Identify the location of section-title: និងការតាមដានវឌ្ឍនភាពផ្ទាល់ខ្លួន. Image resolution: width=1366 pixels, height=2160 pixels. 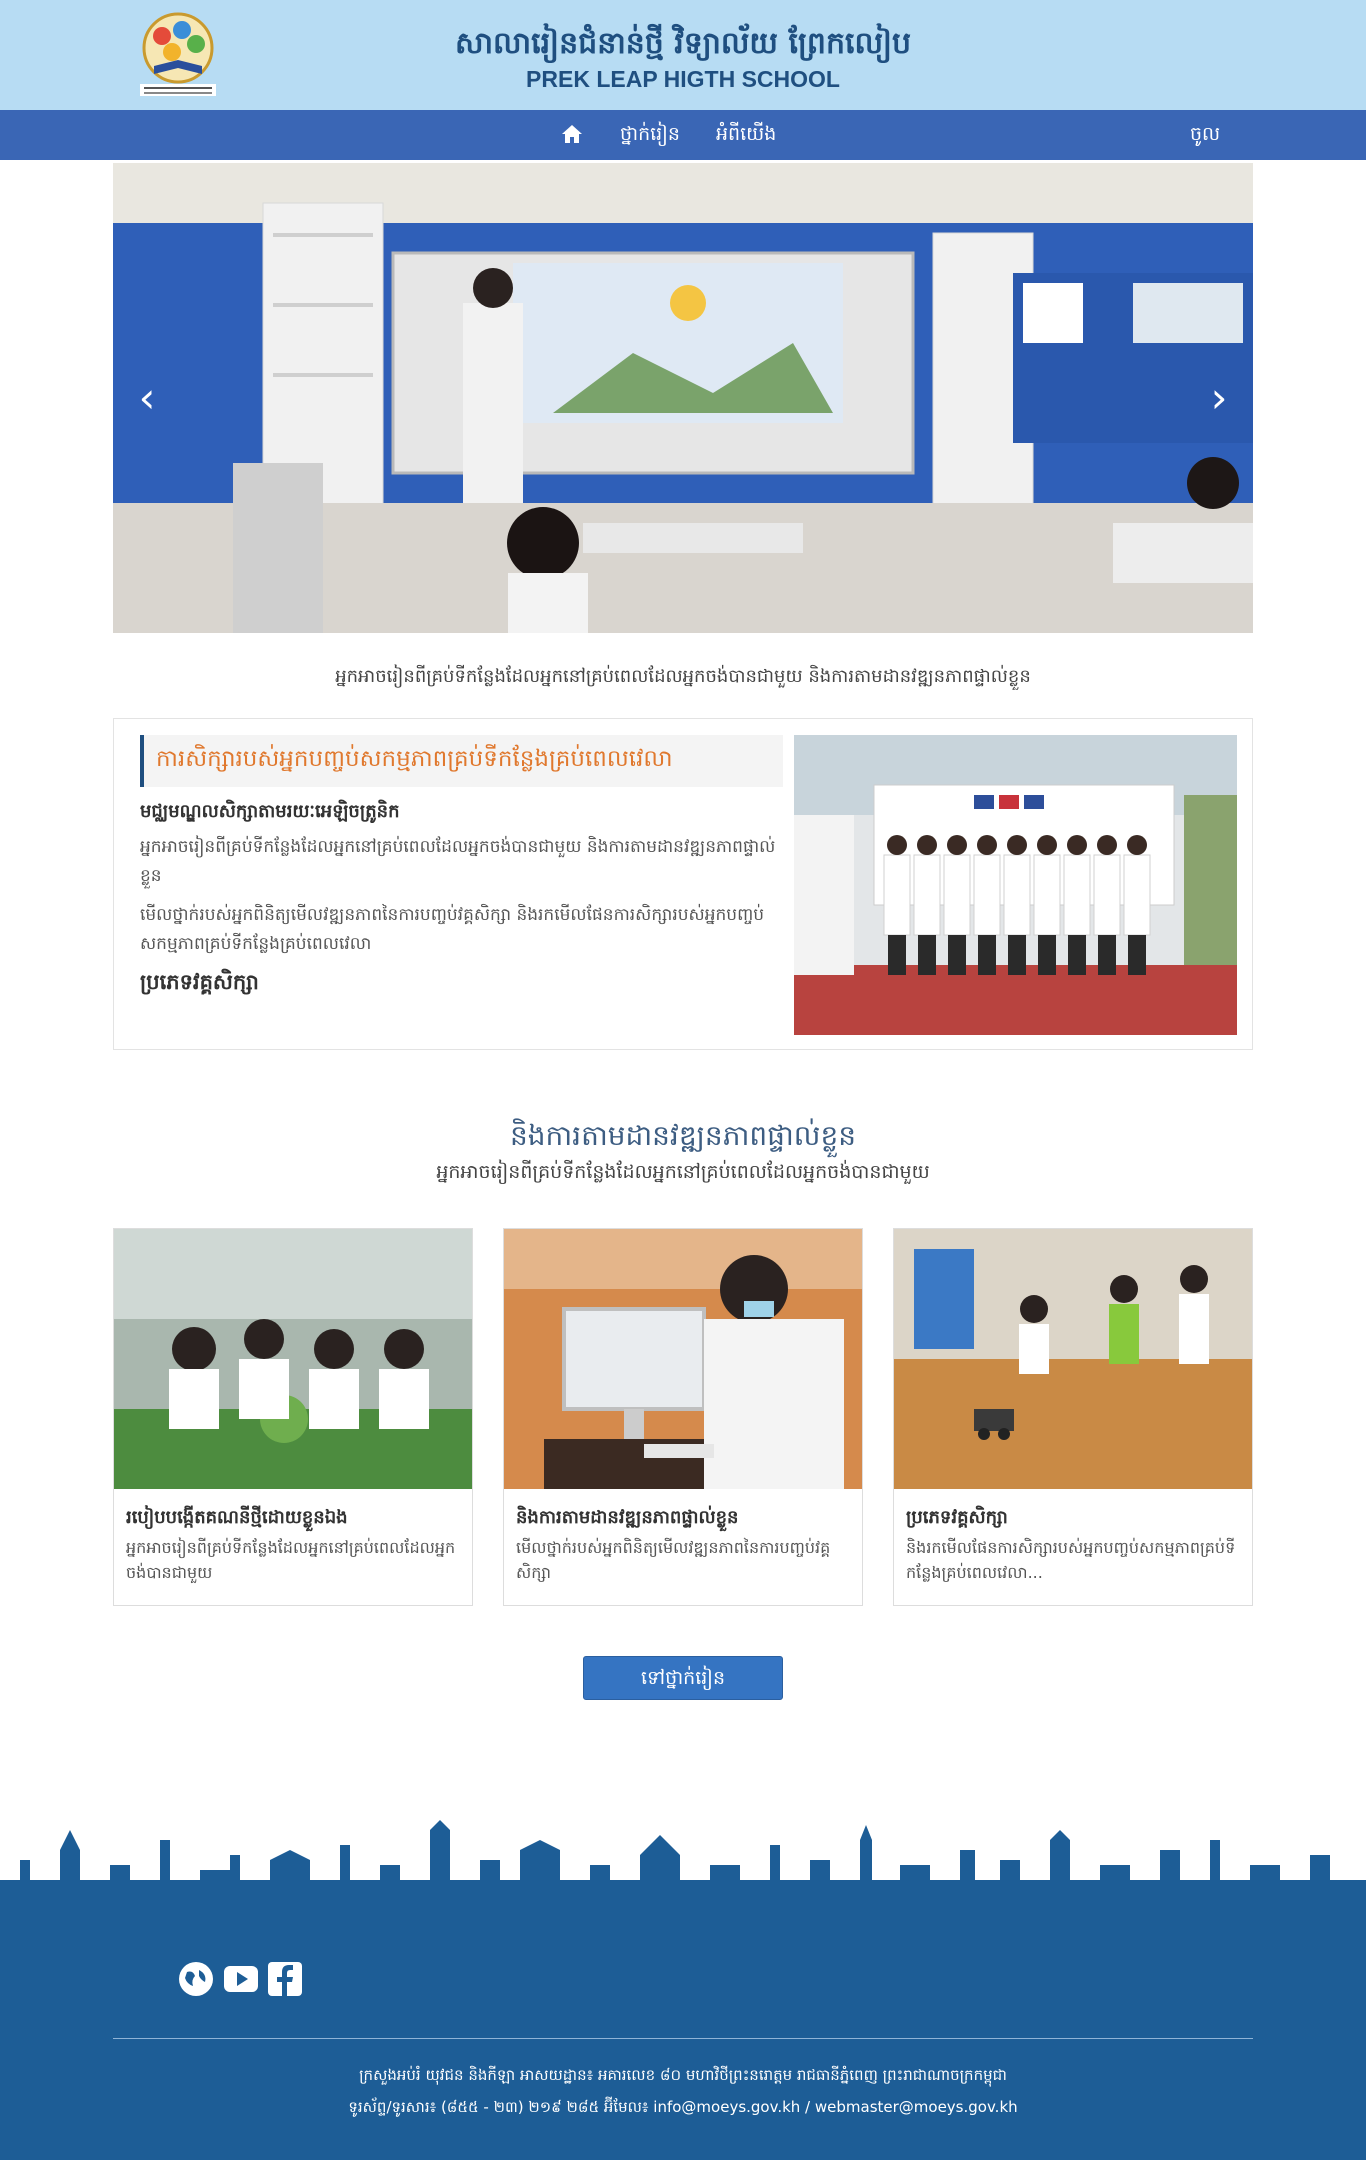
(683, 1135).